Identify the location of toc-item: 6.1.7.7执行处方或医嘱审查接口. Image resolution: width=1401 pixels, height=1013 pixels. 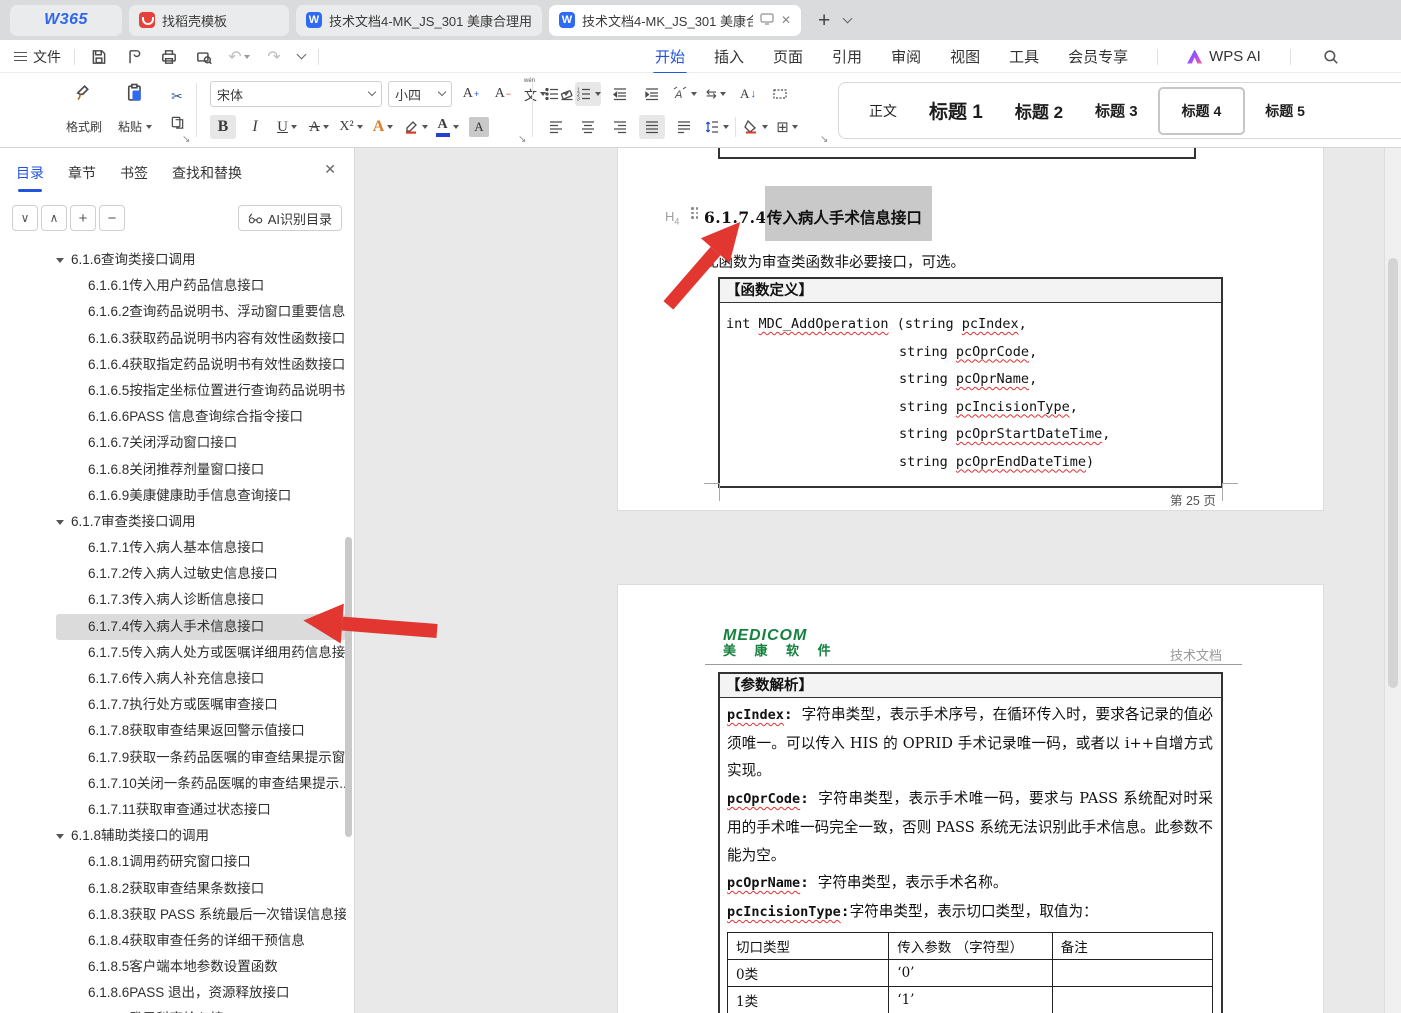
(201, 705).